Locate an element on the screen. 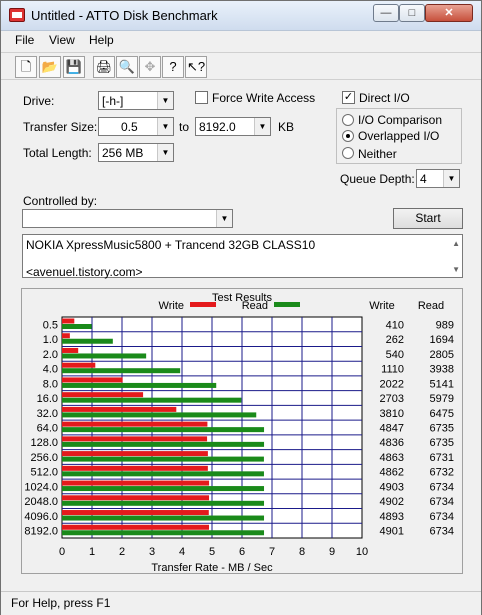 This screenshot has width=482, height=615. queue-depth-select: 4 ▼ is located at coordinates (438, 178).